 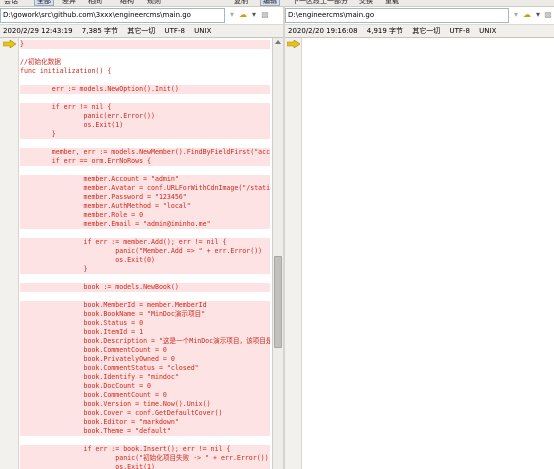 What do you see at coordinates (460, 31) in the screenshot?
I see `right-encoding: UTF-8` at bounding box center [460, 31].